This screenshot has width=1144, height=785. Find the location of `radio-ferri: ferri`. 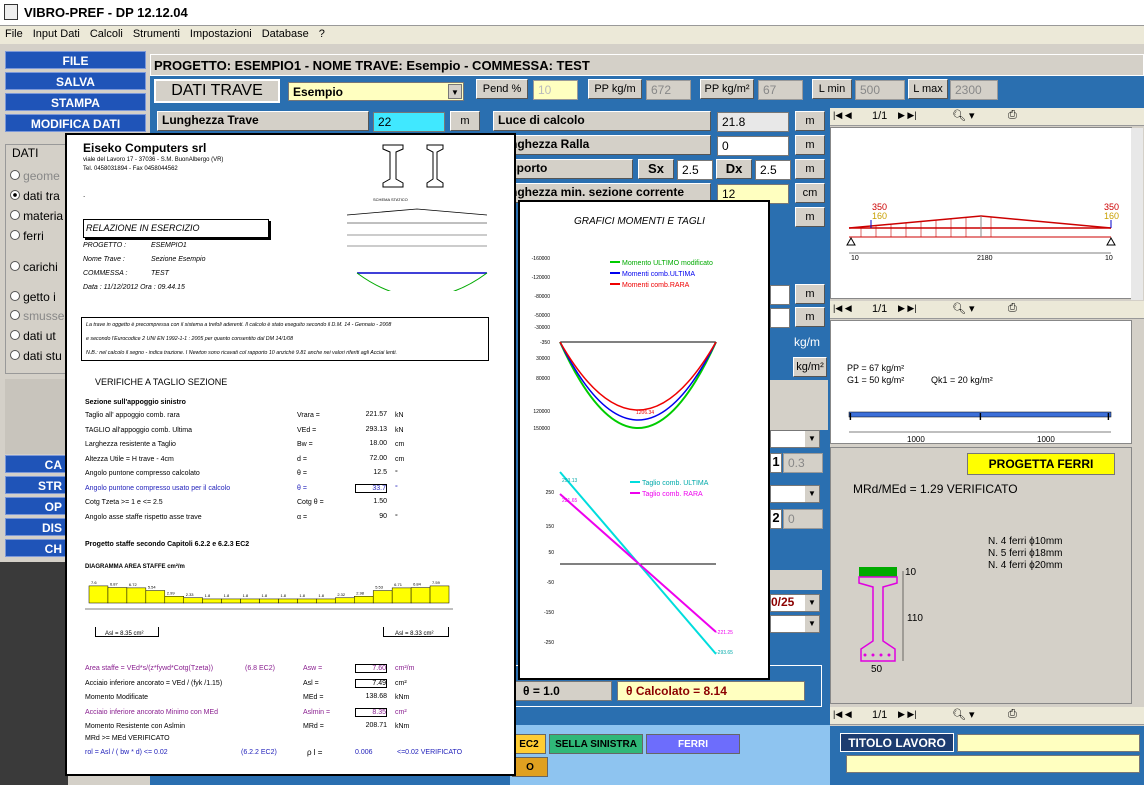

radio-ferri: ferri is located at coordinates (27, 236).